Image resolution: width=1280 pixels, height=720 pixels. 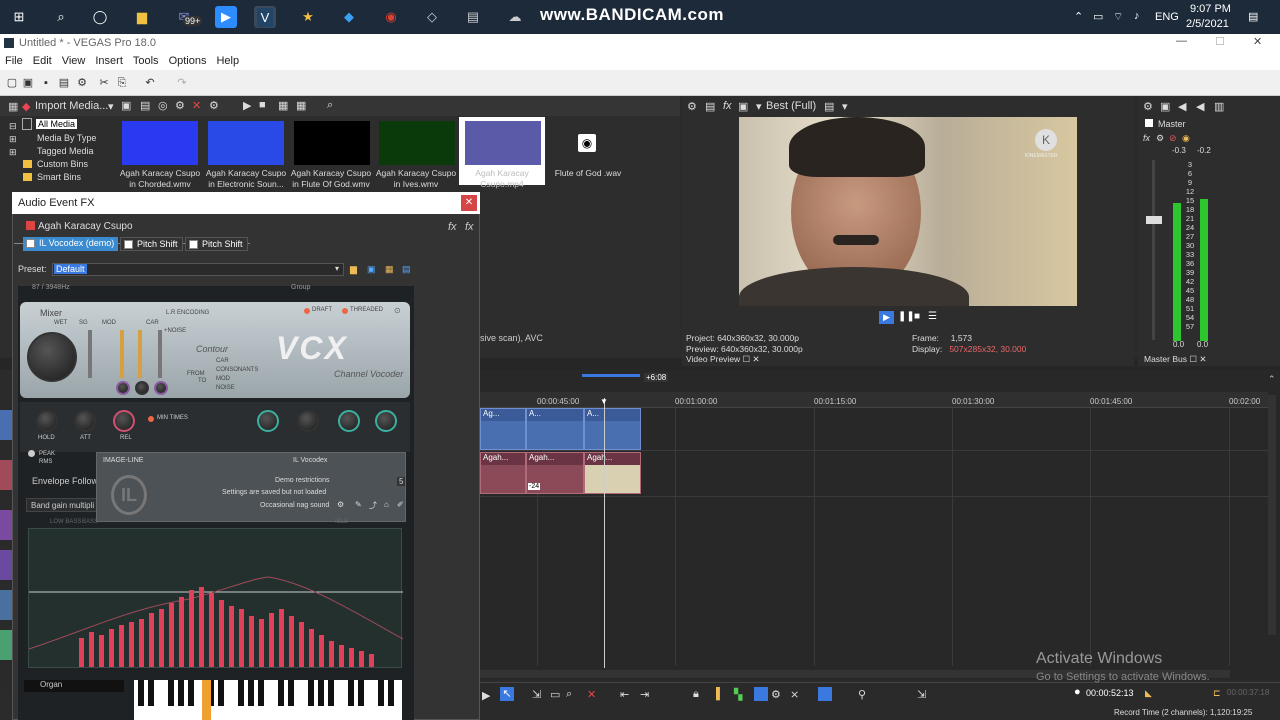 I want to click on piano-pressed-key, so click(x=206, y=700).